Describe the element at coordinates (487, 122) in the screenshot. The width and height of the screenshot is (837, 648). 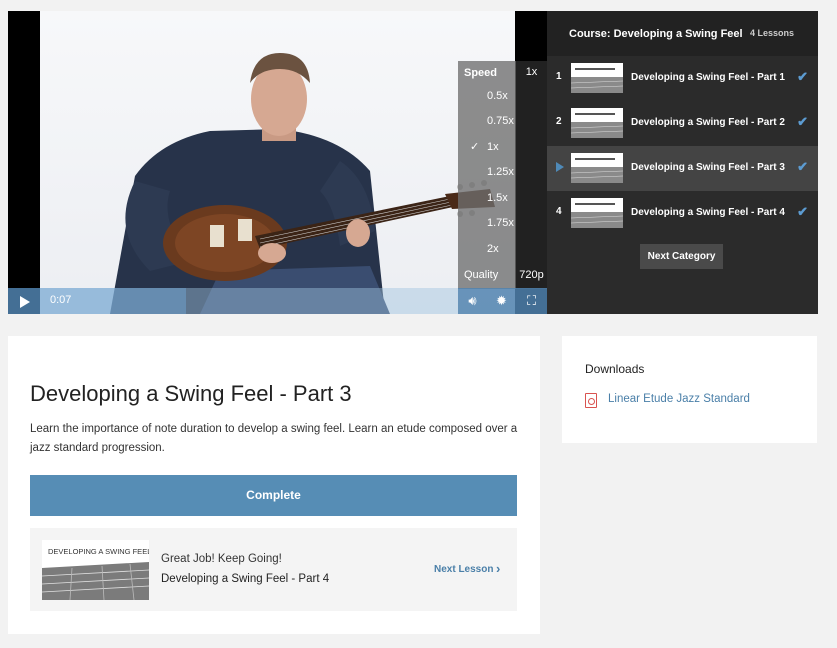
I see `speed-option: 0.75x` at that location.